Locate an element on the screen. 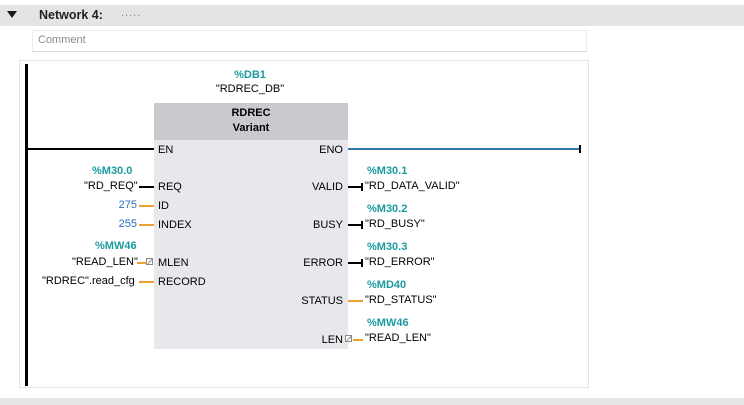 The width and height of the screenshot is (744, 405). eno-wire is located at coordinates (464, 149).